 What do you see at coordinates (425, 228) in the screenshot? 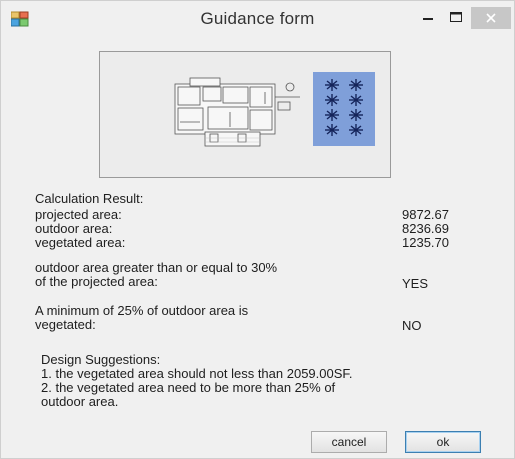
I see `outdoor-area-value: 8236.69` at bounding box center [425, 228].